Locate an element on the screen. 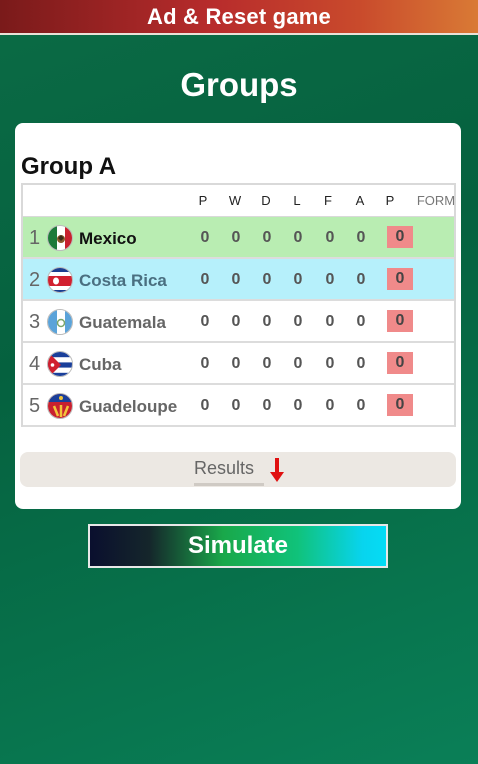 The height and width of the screenshot is (764, 478). table-row: 2 Costa Rica 0 0 0 0 0 0 0 is located at coordinates (238, 280).